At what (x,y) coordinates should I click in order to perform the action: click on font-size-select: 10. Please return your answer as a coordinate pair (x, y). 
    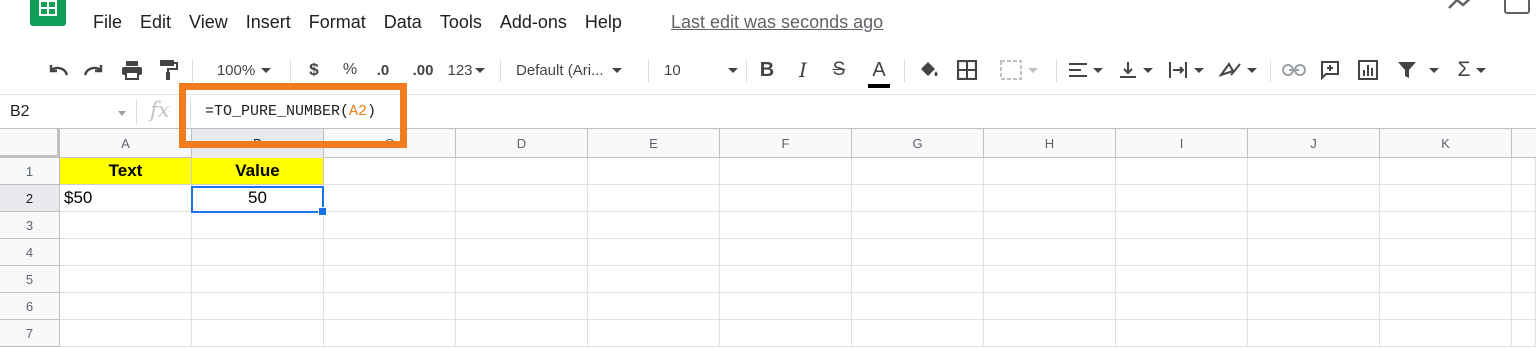
    Looking at the image, I should click on (701, 70).